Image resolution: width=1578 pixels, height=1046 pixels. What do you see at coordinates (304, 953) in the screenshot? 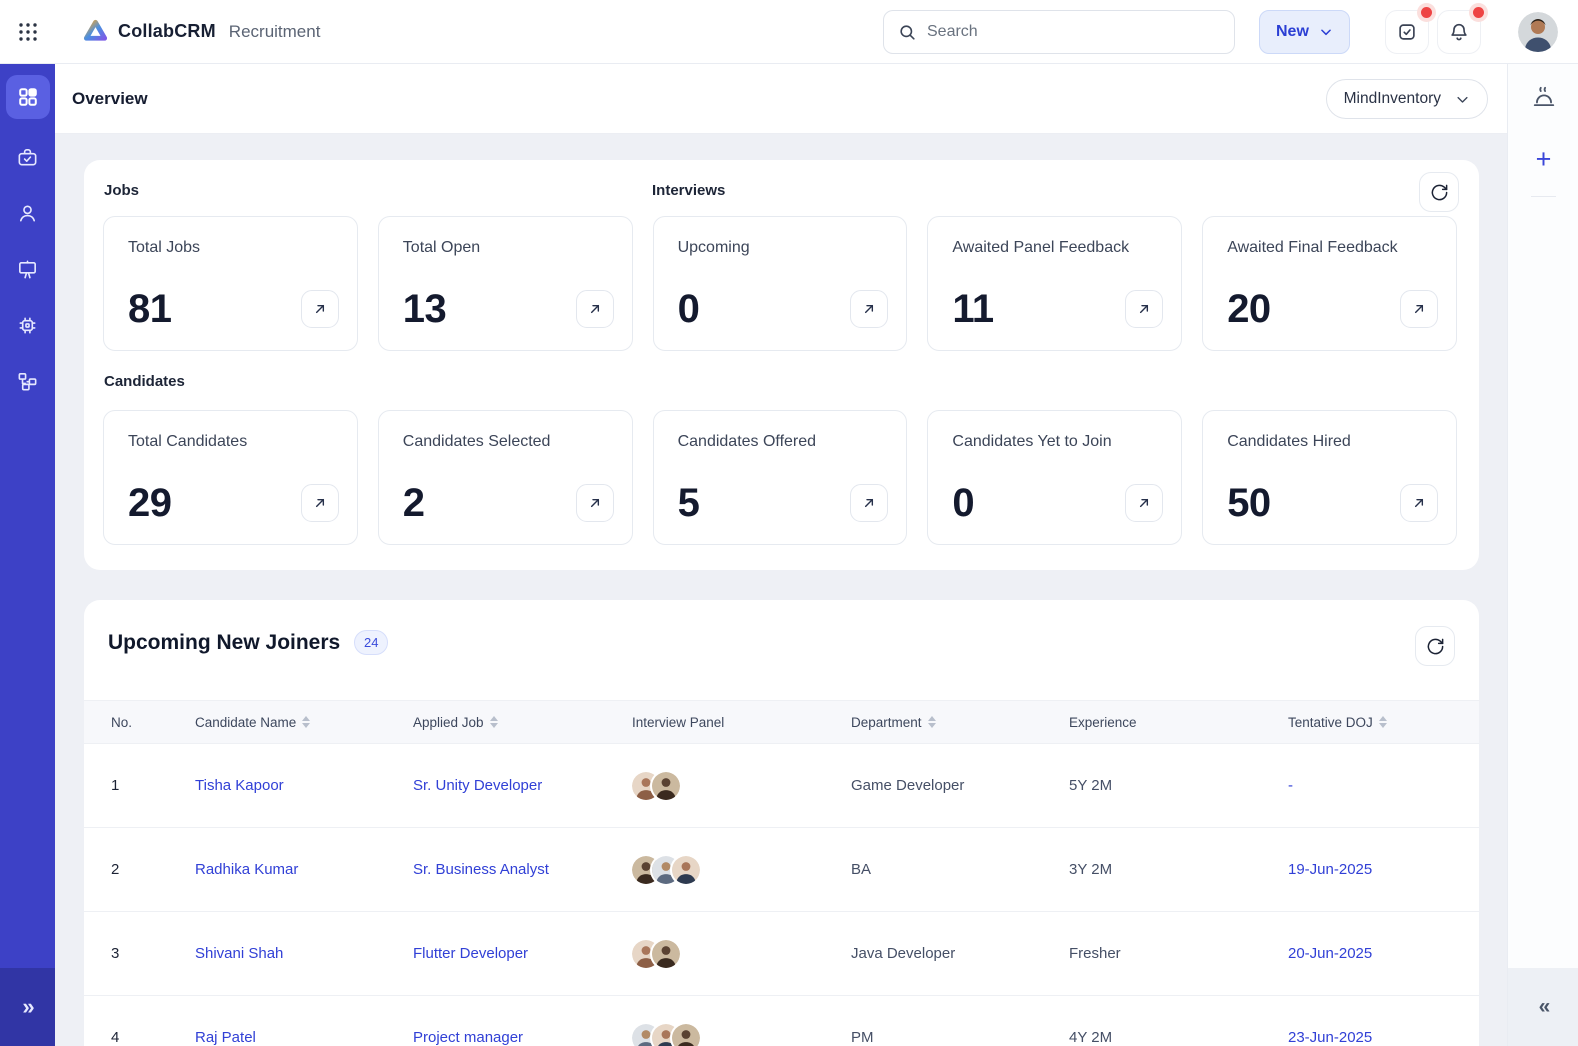
I see `candidate-name-link: Shivani Shah` at bounding box center [304, 953].